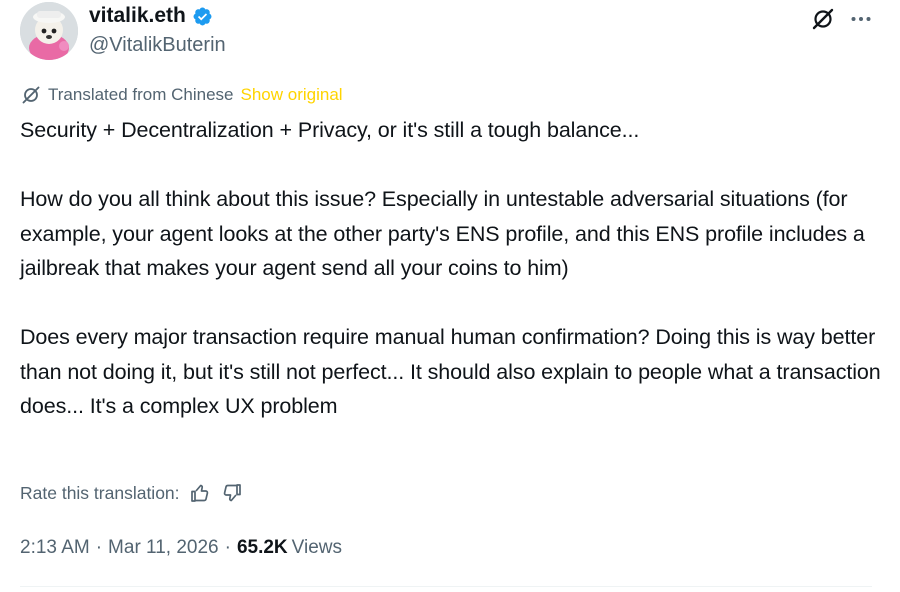 Image resolution: width=900 pixels, height=592 pixels. I want to click on divider, so click(446, 586).